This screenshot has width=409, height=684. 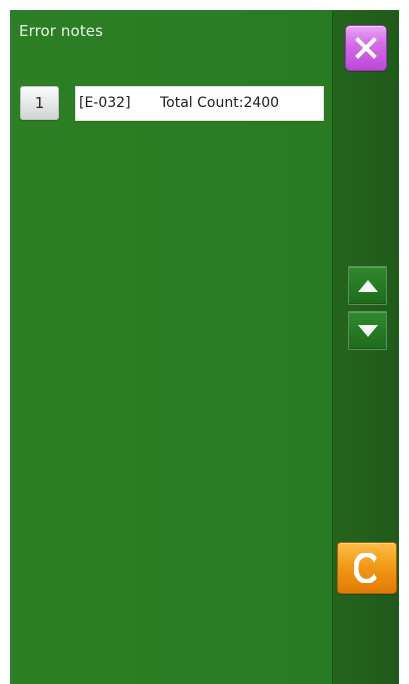 I want to click on page-title: Error notes, so click(x=61, y=31).